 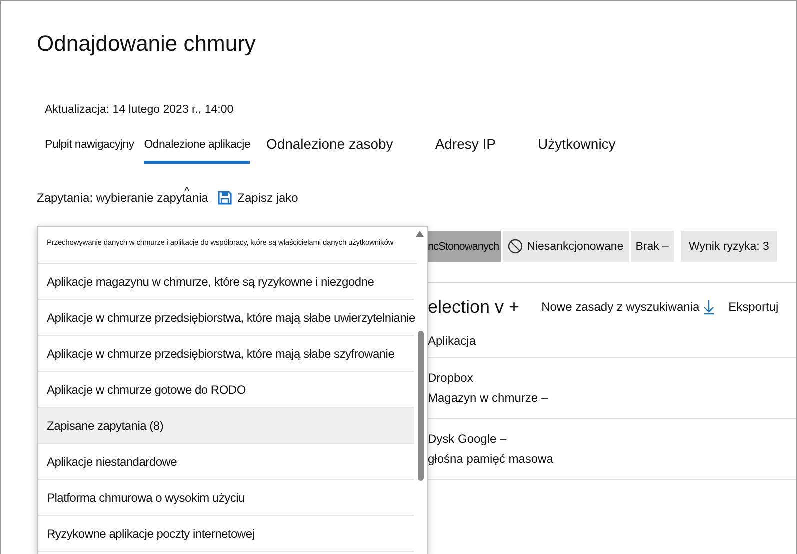 What do you see at coordinates (226, 282) in the screenshot?
I see `query-option: Aplikacje magazynu w chmurze, które są ryzykowne i niezgodne` at bounding box center [226, 282].